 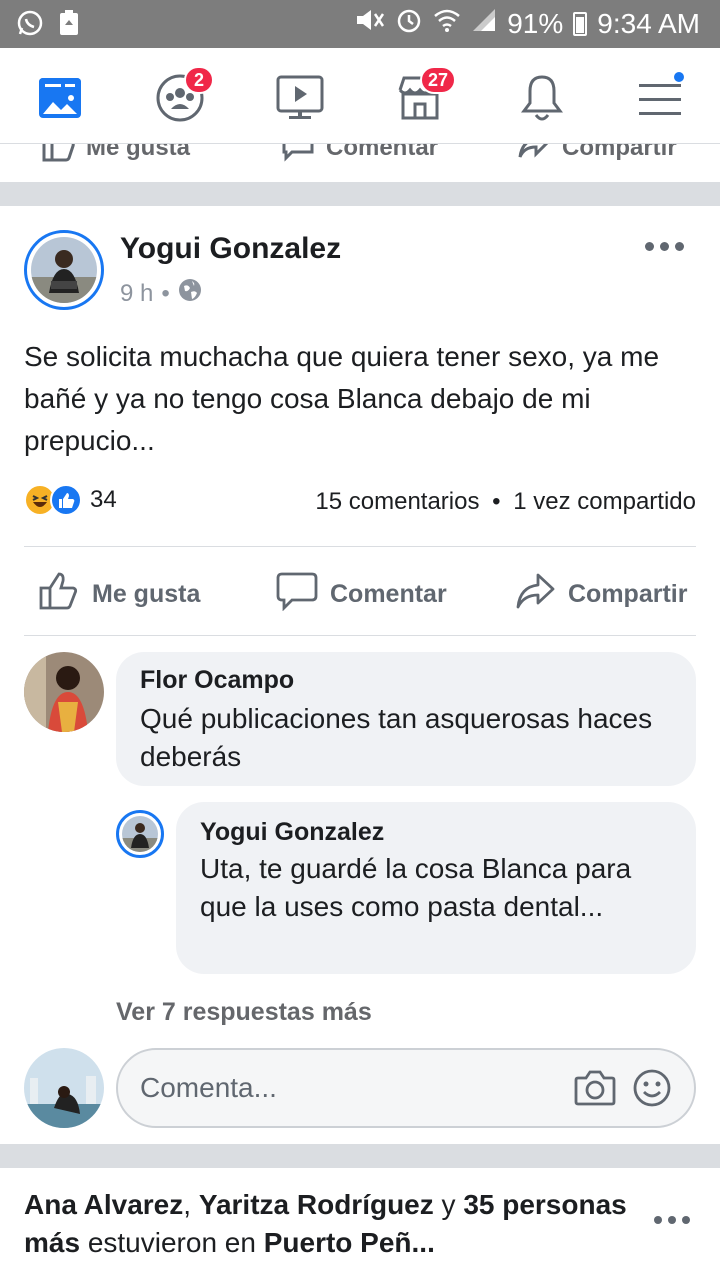 I want to click on groups-badge: 2, so click(x=199, y=80).